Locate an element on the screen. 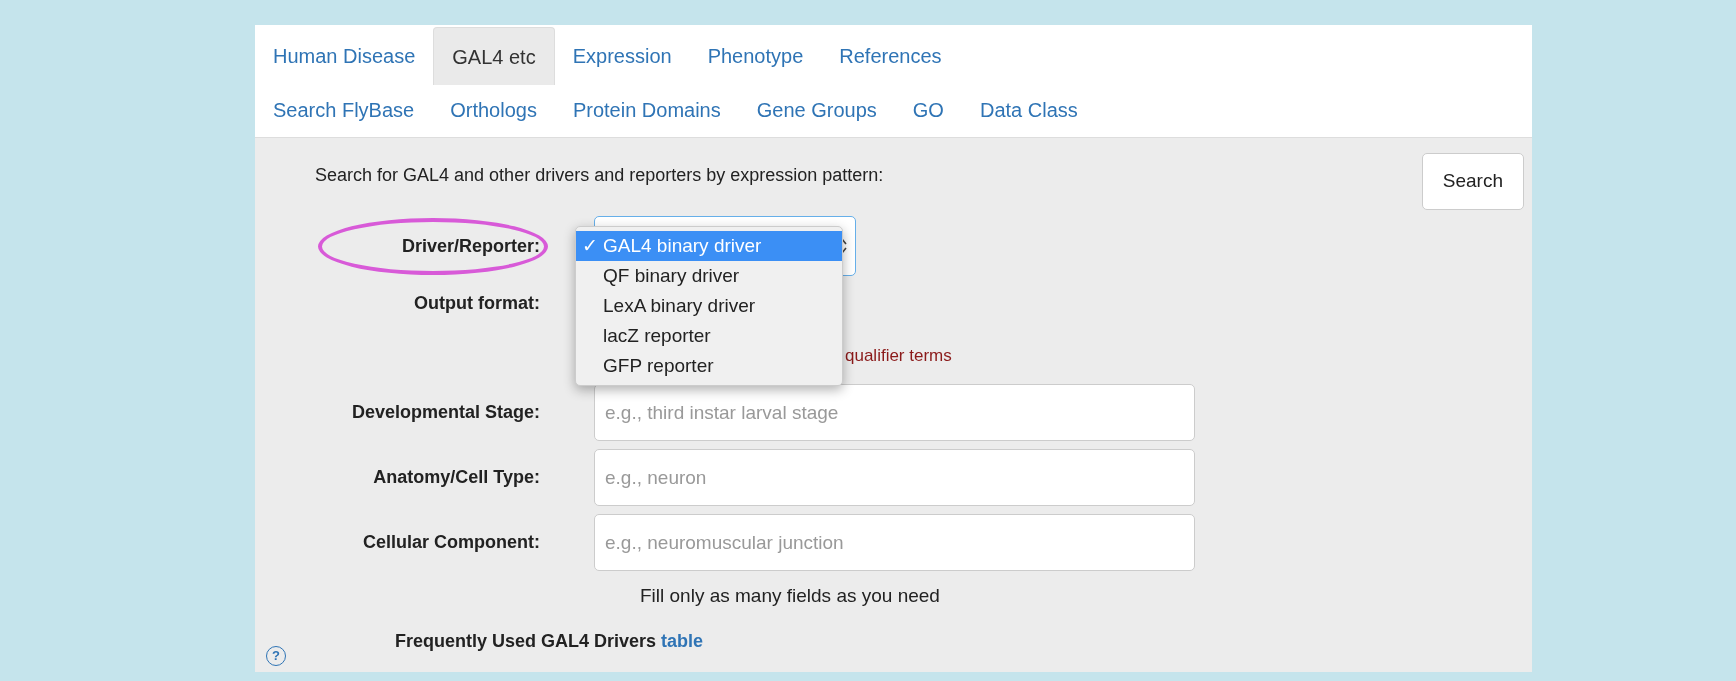 Image resolution: width=1736 pixels, height=681 pixels. input-field: e.g., neuromuscular junction is located at coordinates (894, 542).